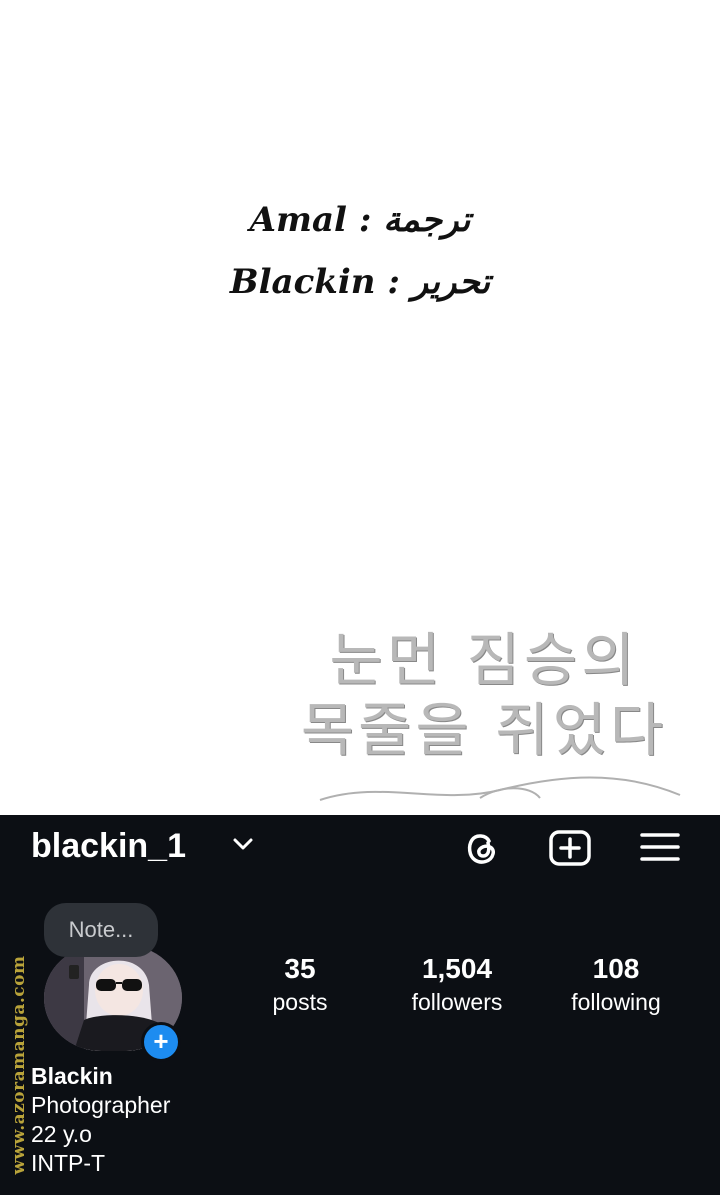 This screenshot has height=1195, width=720. I want to click on new-post-icon, so click(570, 848).